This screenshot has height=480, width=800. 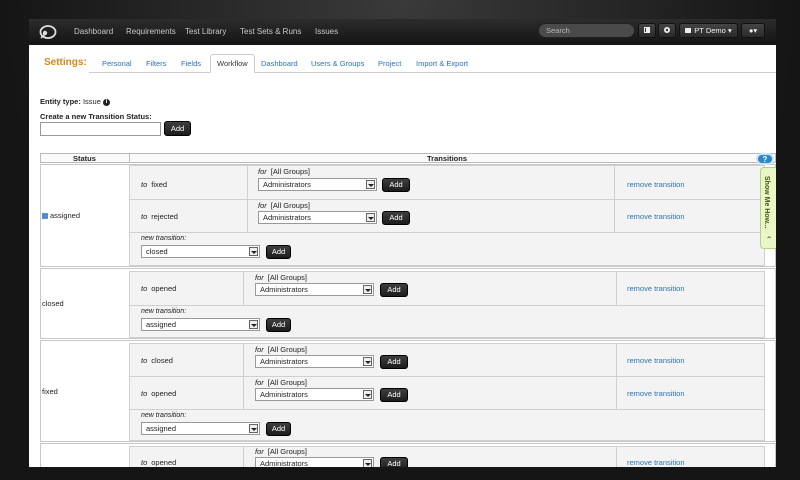 What do you see at coordinates (688, 30) in the screenshot?
I see `folder-icon` at bounding box center [688, 30].